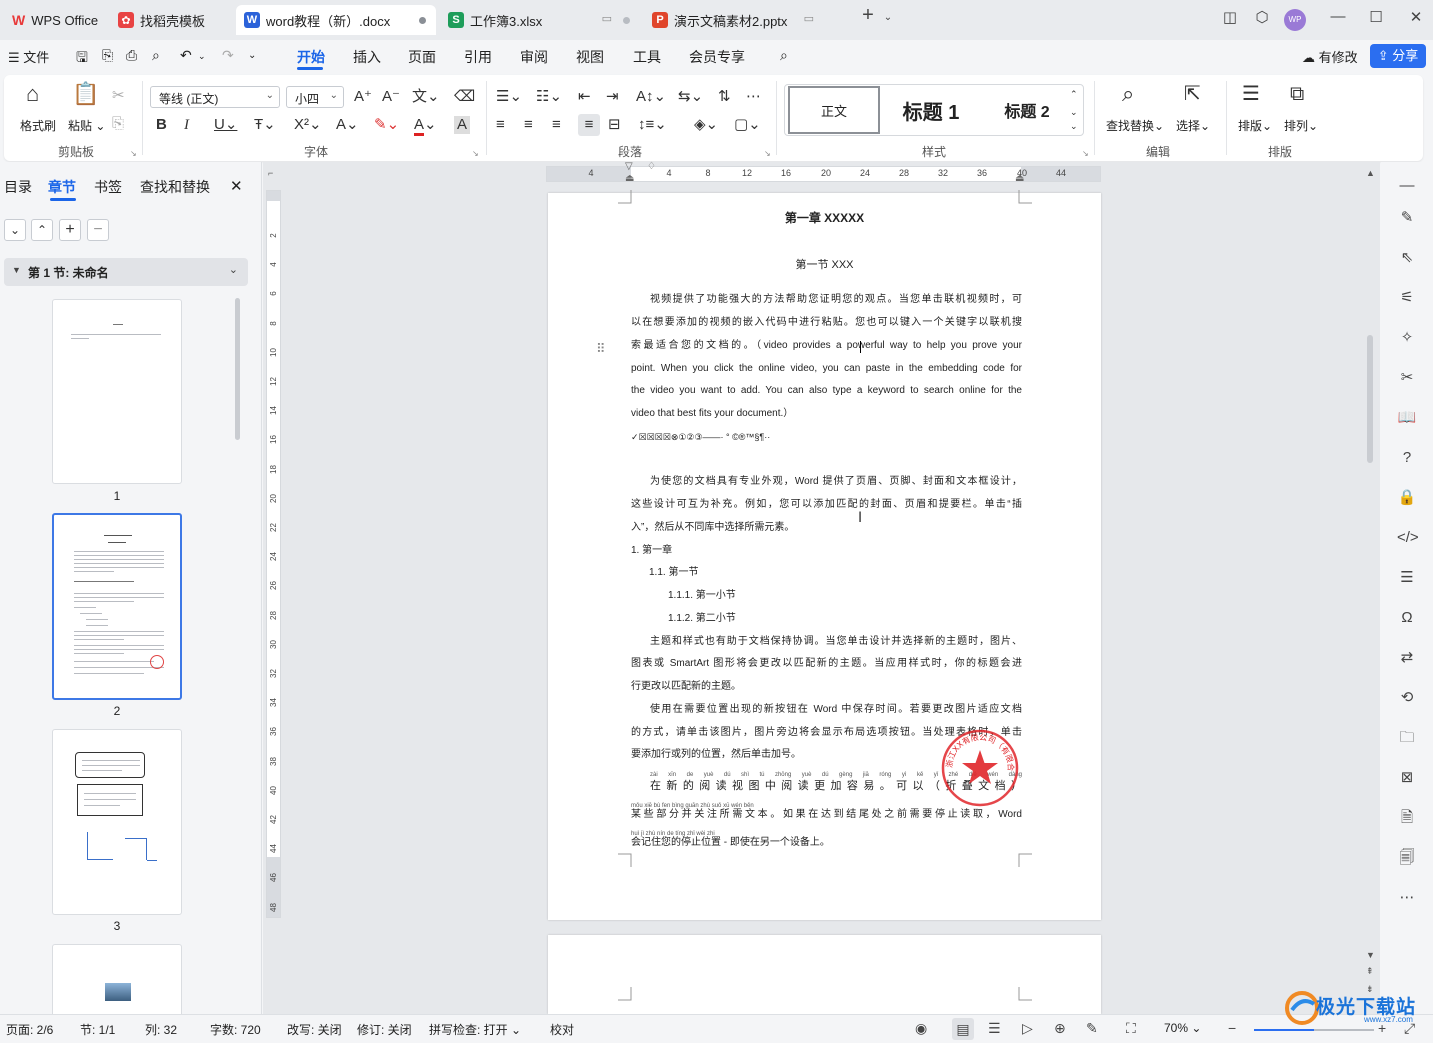 The width and height of the screenshot is (1433, 1043). Describe the element at coordinates (98, 230) in the screenshot. I see `remove-section-icon: −` at that location.